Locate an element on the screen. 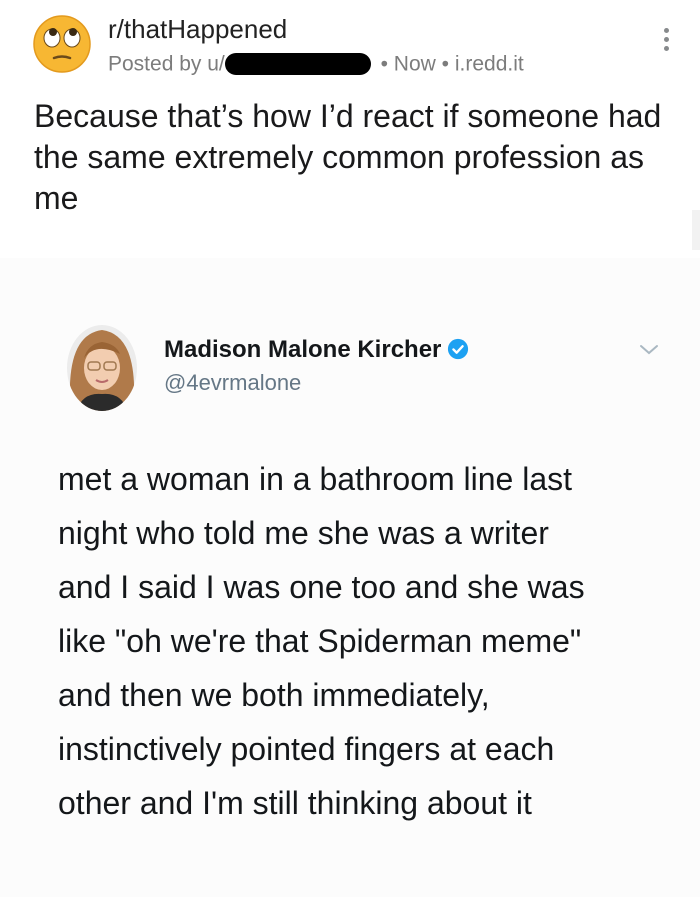 This screenshot has height=897, width=700. kebab-menu-icon is located at coordinates (666, 43).